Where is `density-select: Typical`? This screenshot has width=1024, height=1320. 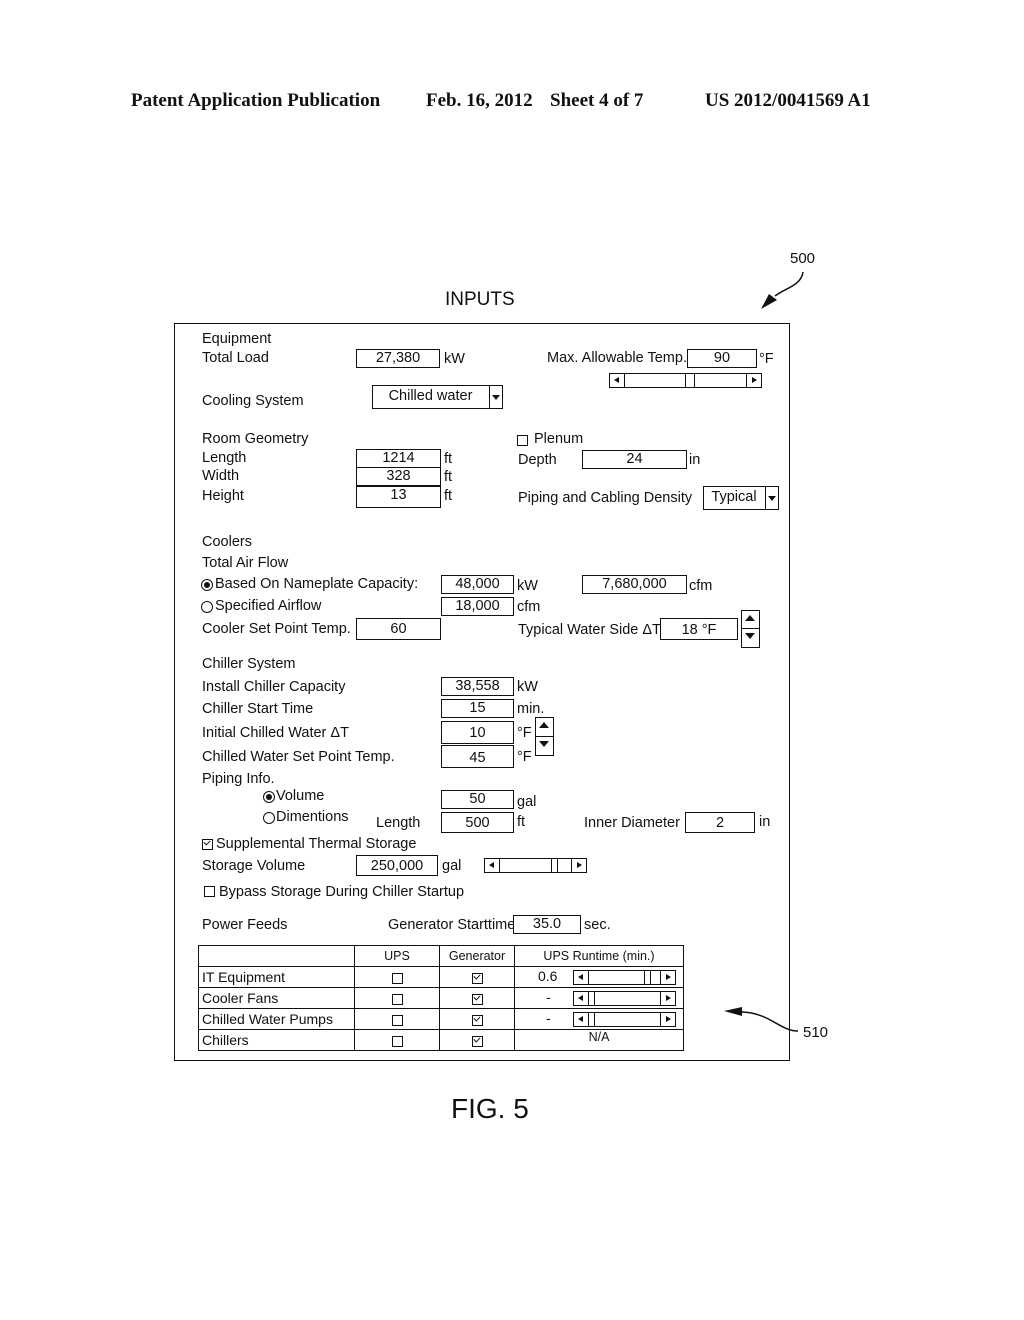
density-select: Typical is located at coordinates (741, 498).